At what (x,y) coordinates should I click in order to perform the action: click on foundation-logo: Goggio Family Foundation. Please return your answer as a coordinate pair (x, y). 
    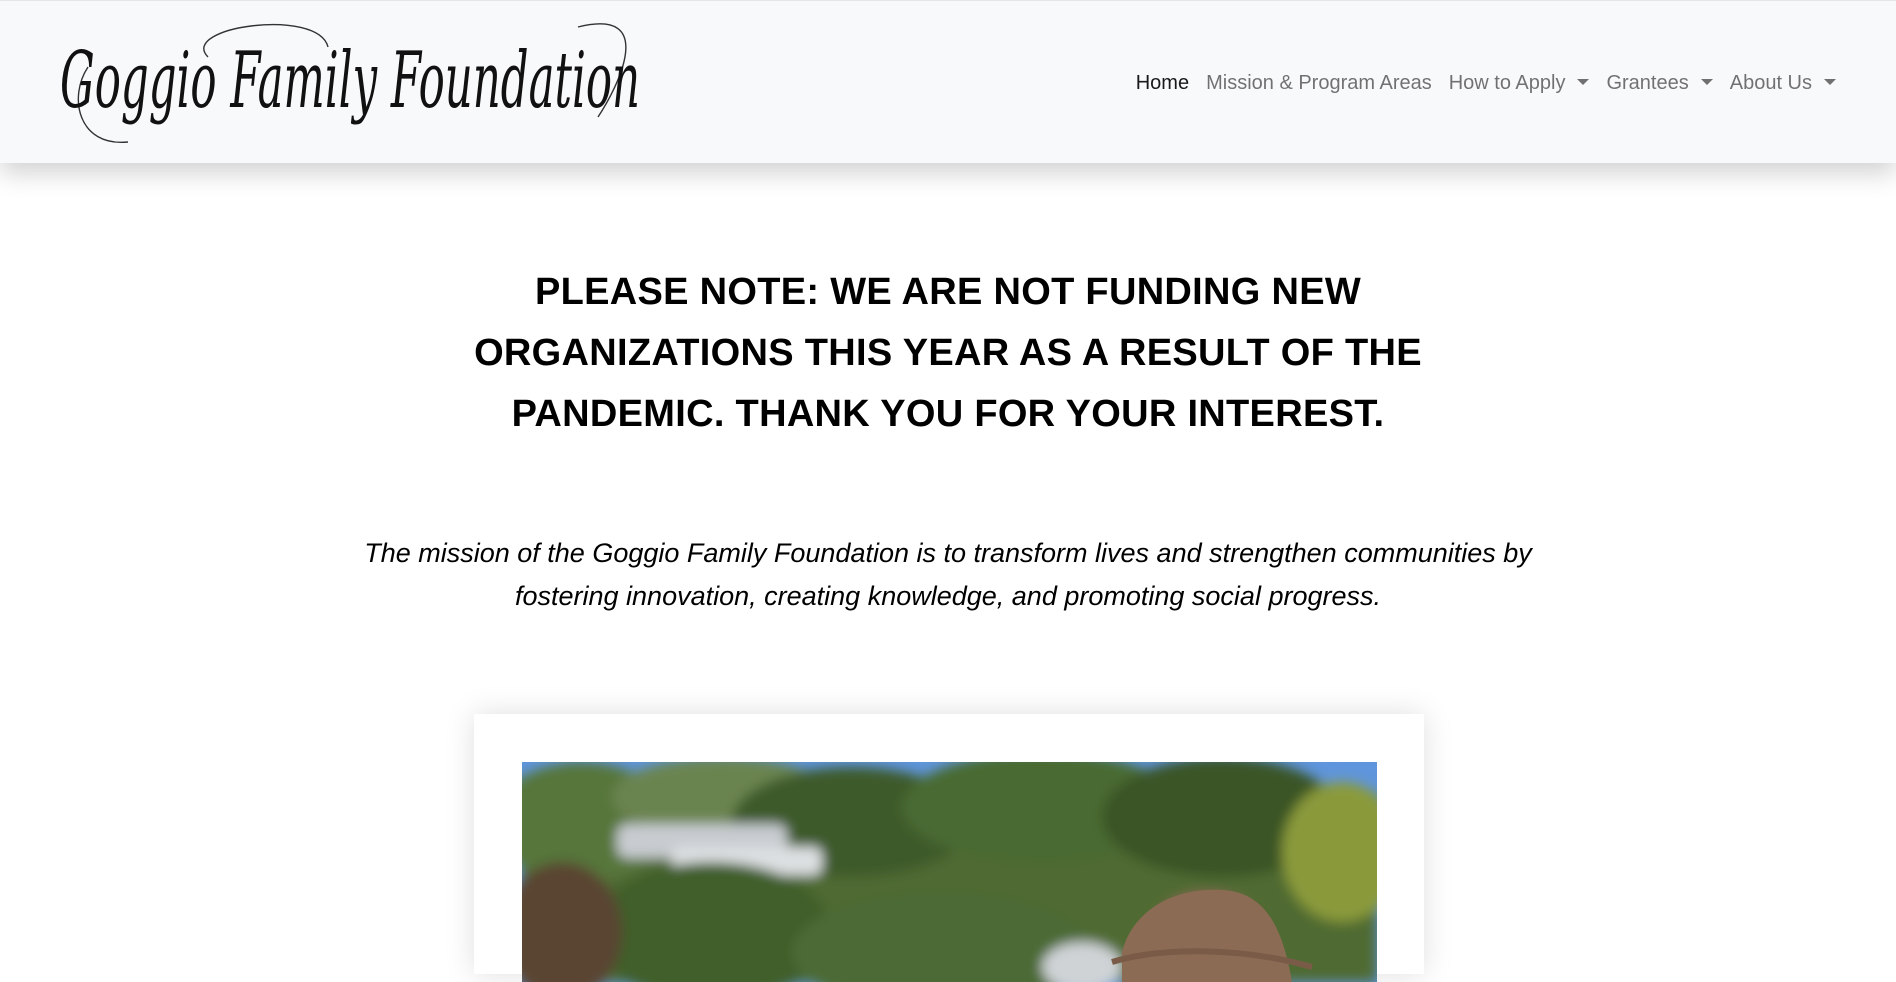
    Looking at the image, I should click on (353, 82).